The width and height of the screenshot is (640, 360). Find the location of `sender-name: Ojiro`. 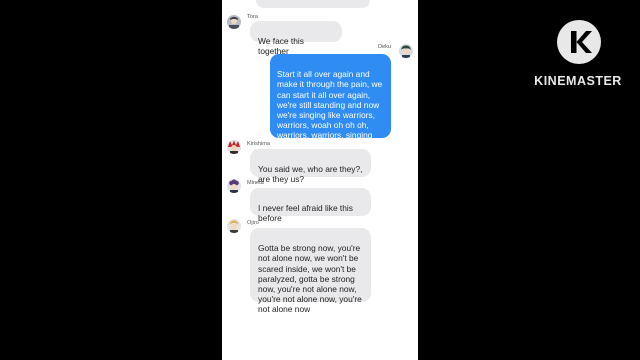

sender-name: Ojiro is located at coordinates (253, 223).